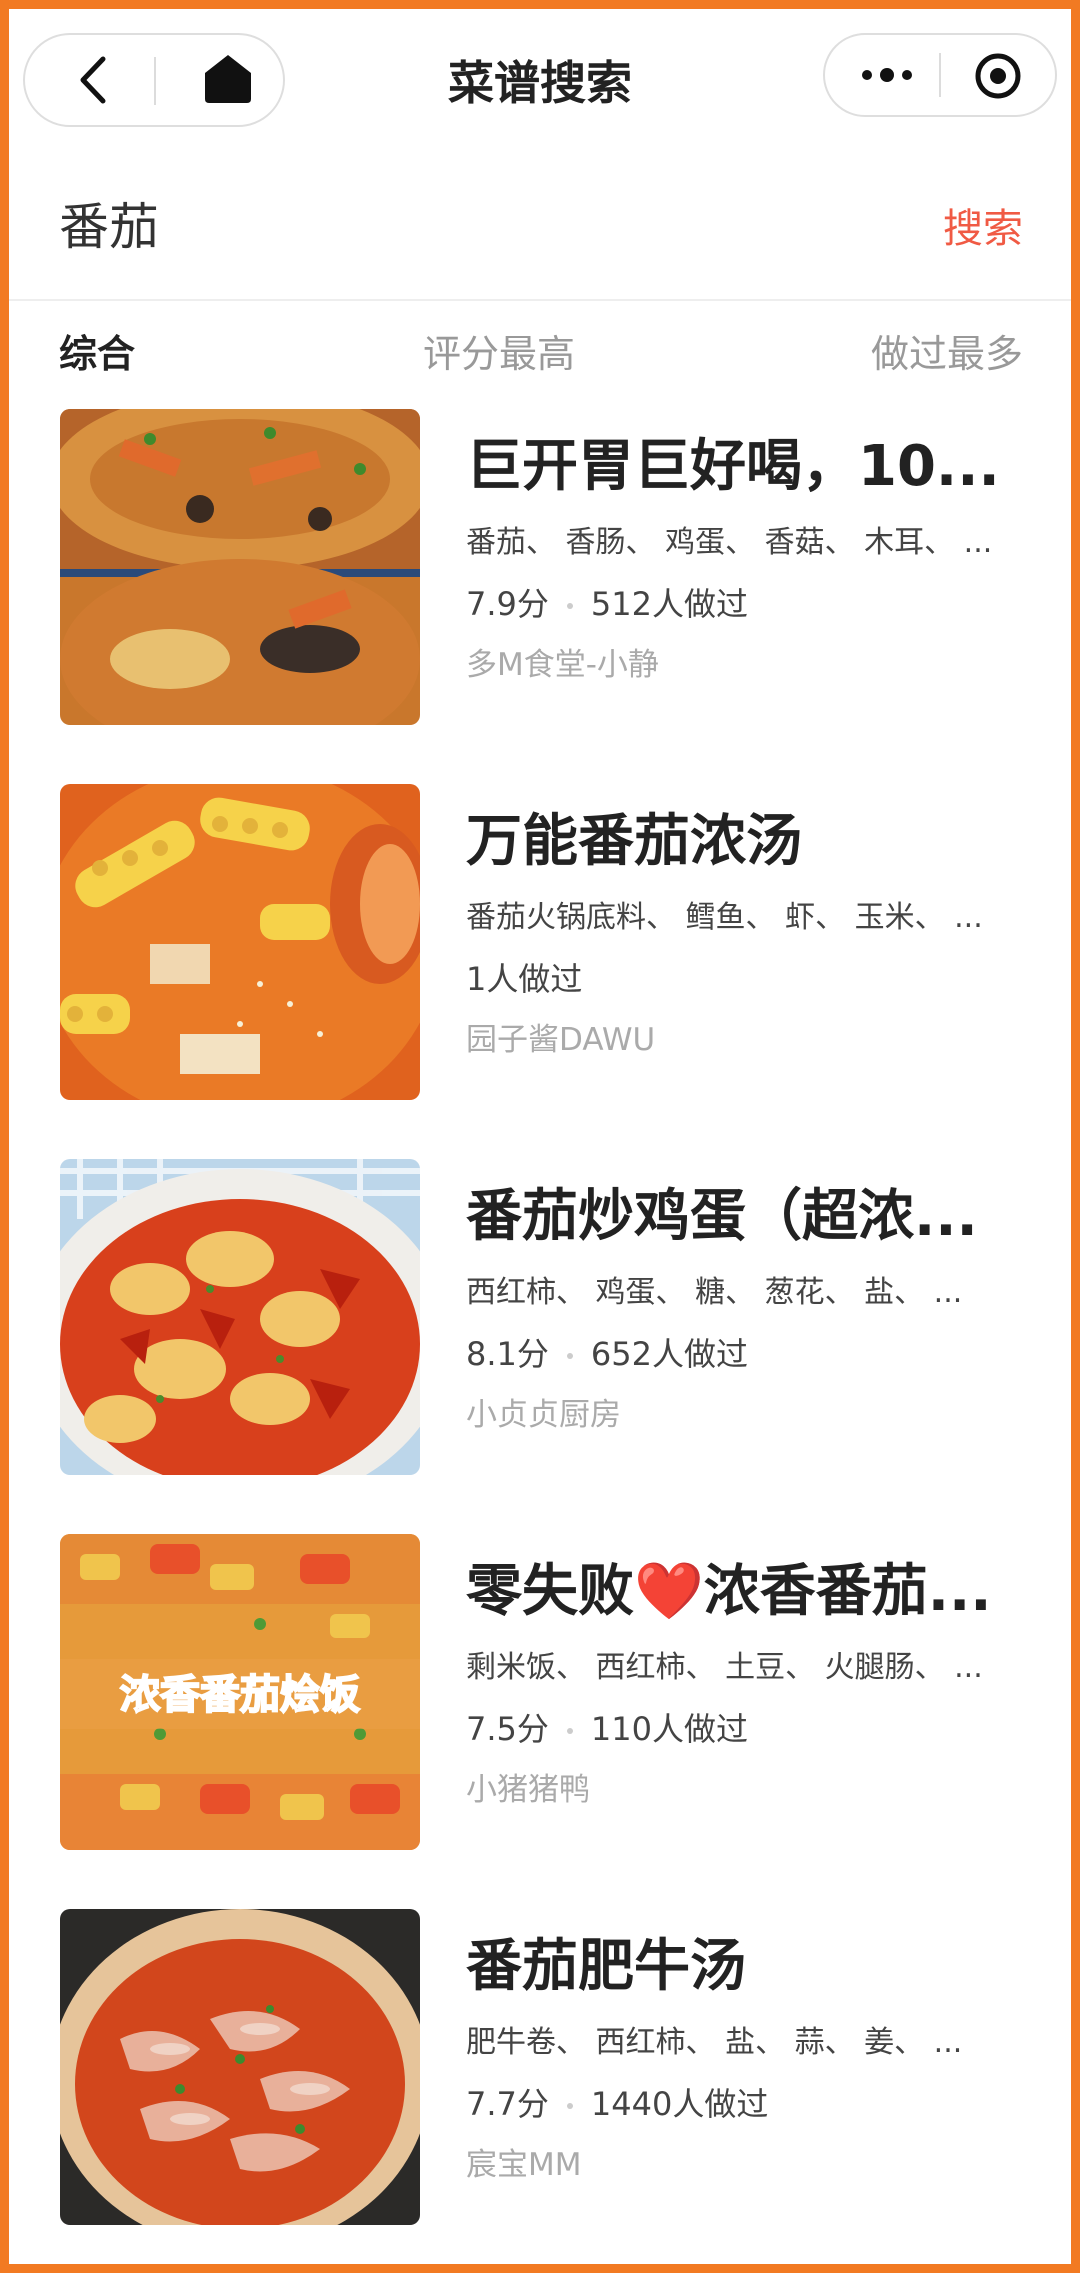 The image size is (1080, 2273). What do you see at coordinates (756, 1790) in the screenshot?
I see `recipe-author: 小猪猪鸭` at bounding box center [756, 1790].